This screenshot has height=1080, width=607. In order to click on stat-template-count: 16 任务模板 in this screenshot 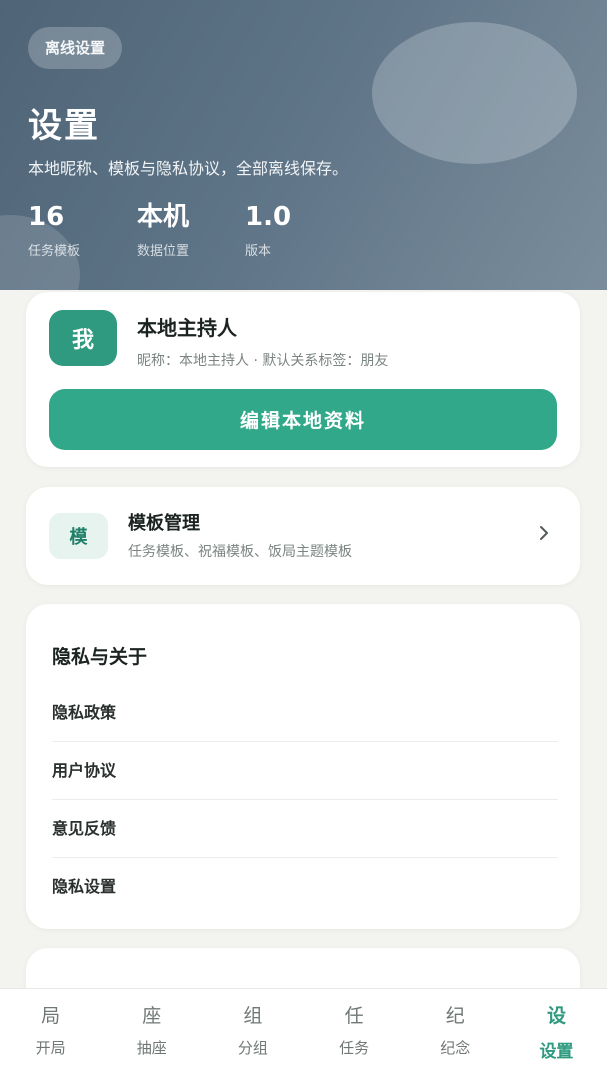, I will do `click(54, 228)`.